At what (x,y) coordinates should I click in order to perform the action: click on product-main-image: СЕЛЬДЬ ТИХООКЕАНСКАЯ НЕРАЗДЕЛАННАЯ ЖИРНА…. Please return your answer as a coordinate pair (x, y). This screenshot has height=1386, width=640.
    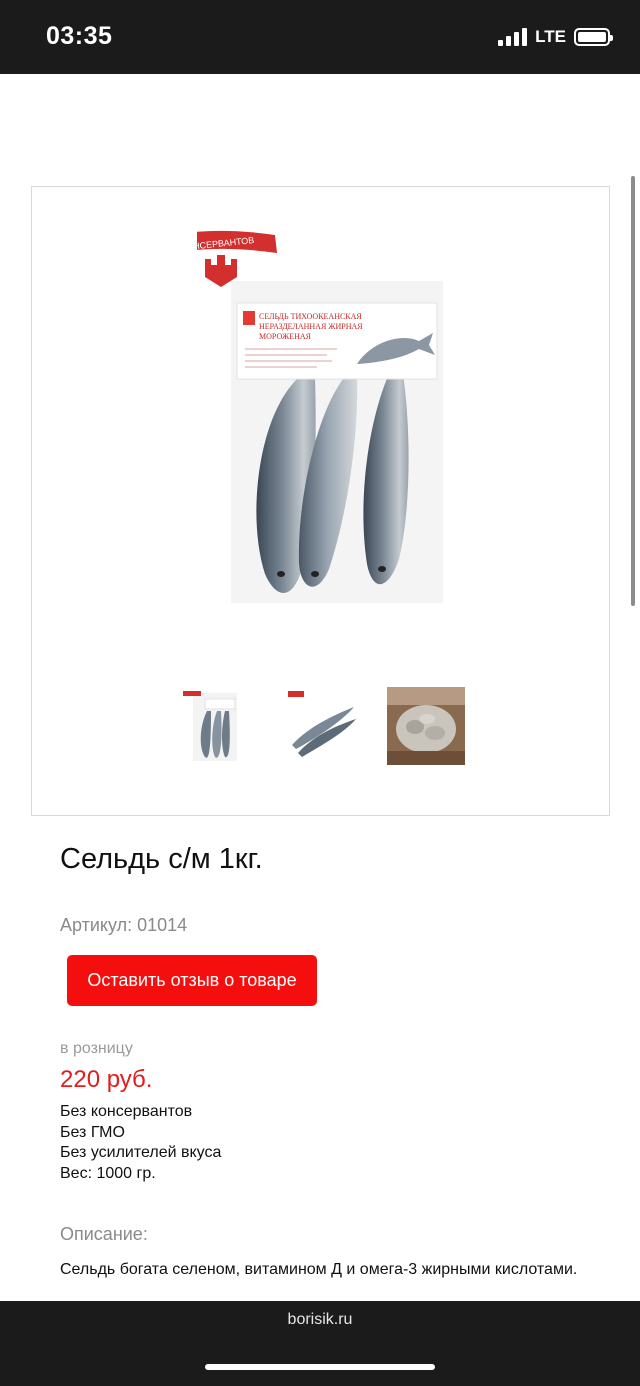
    Looking at the image, I should click on (337, 419).